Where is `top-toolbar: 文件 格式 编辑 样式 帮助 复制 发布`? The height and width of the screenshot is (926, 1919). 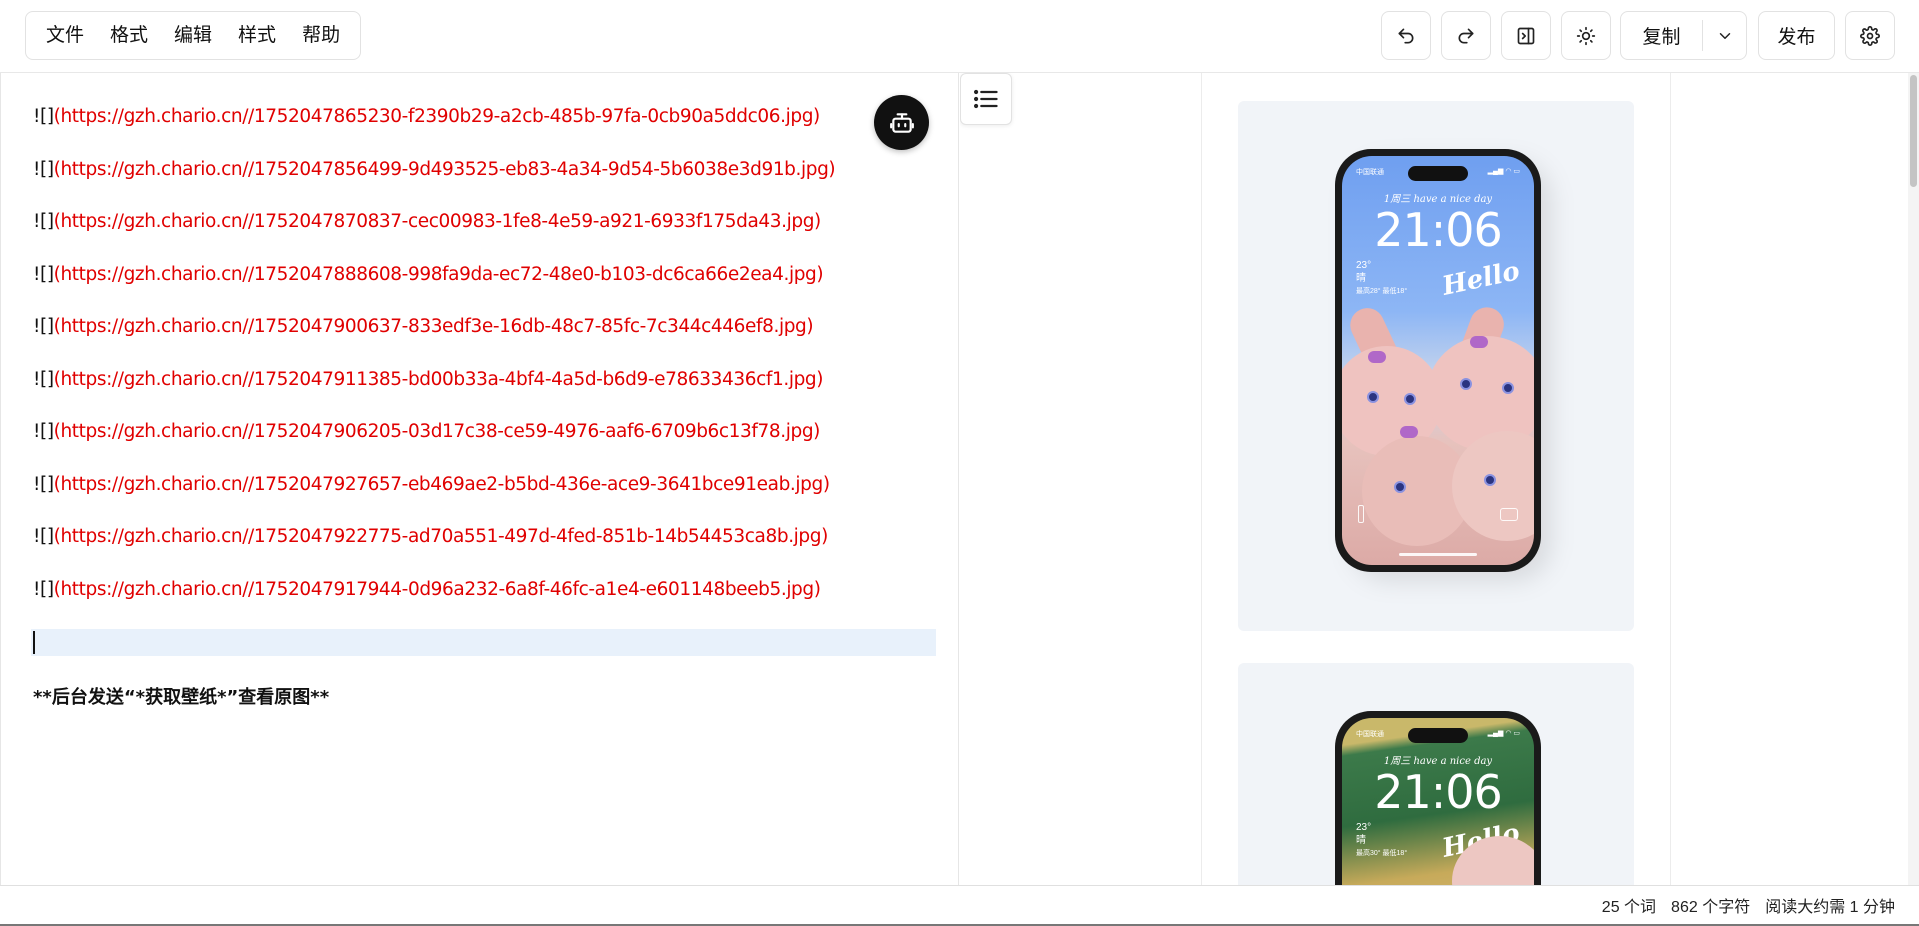
top-toolbar: 文件 格式 编辑 样式 帮助 复制 发布 is located at coordinates (959, 36).